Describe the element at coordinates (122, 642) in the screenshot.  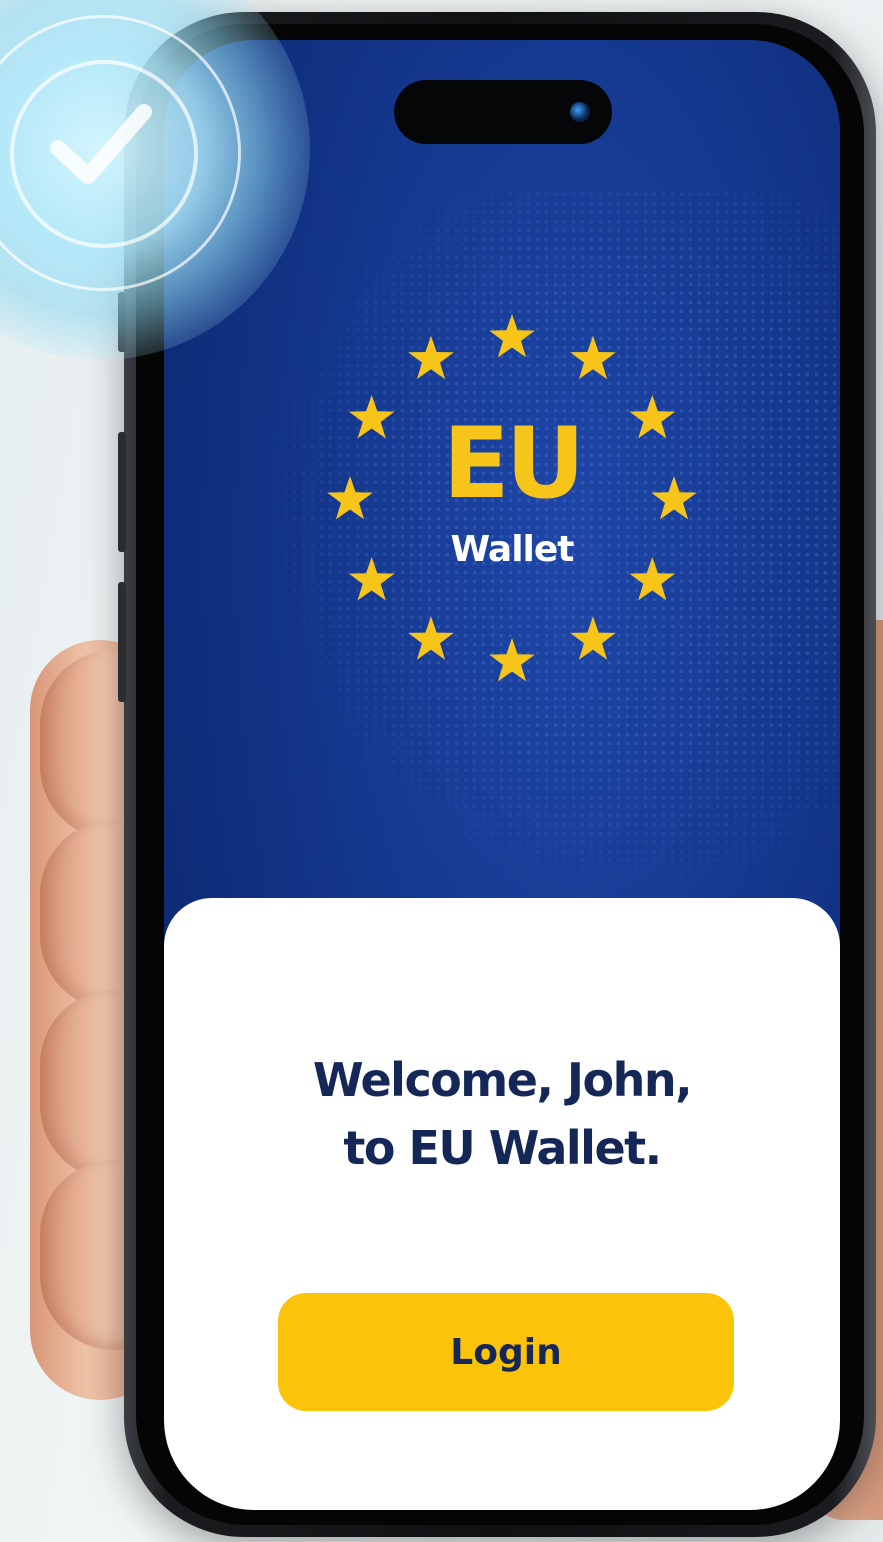
I see `volume-down-button` at that location.